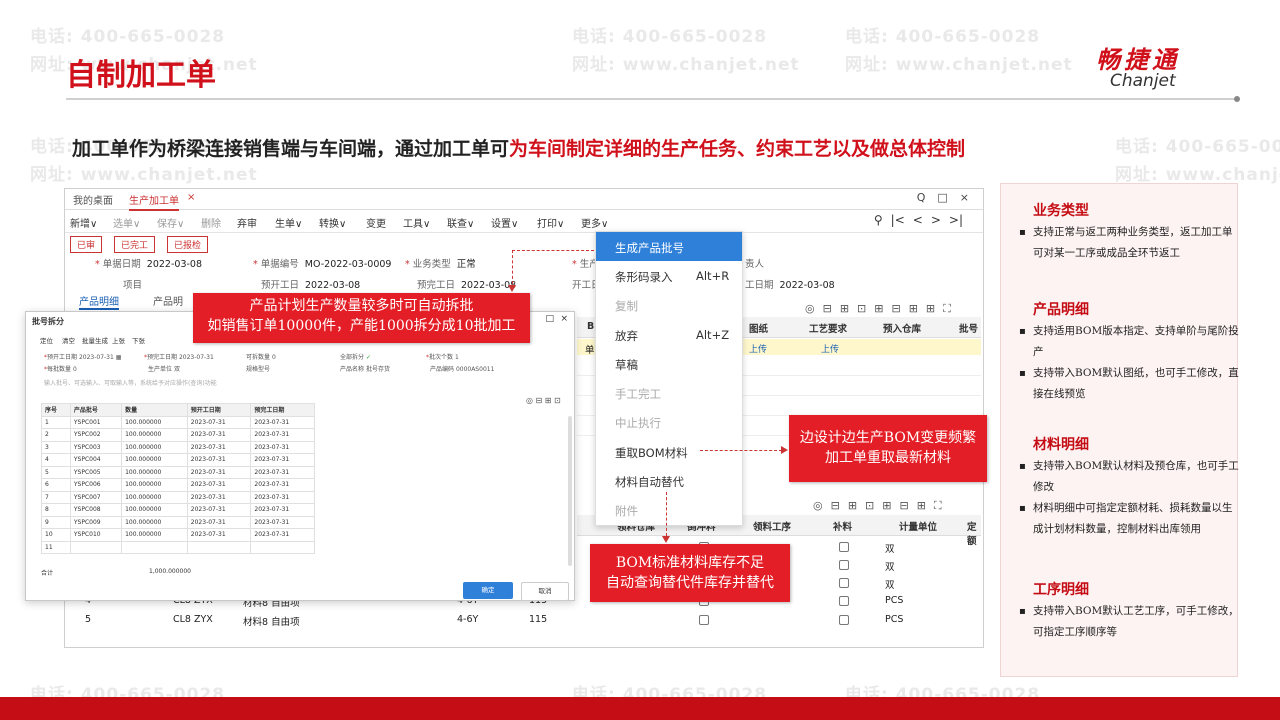 This screenshot has height=720, width=1280. What do you see at coordinates (132, 284) in the screenshot?
I see `field-project: 项目` at bounding box center [132, 284].